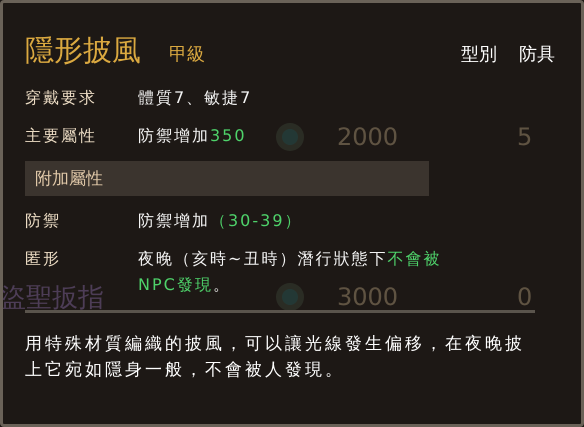 This screenshot has height=427, width=584. What do you see at coordinates (61, 98) in the screenshot?
I see `attribute-label: 穿戴要求` at bounding box center [61, 98].